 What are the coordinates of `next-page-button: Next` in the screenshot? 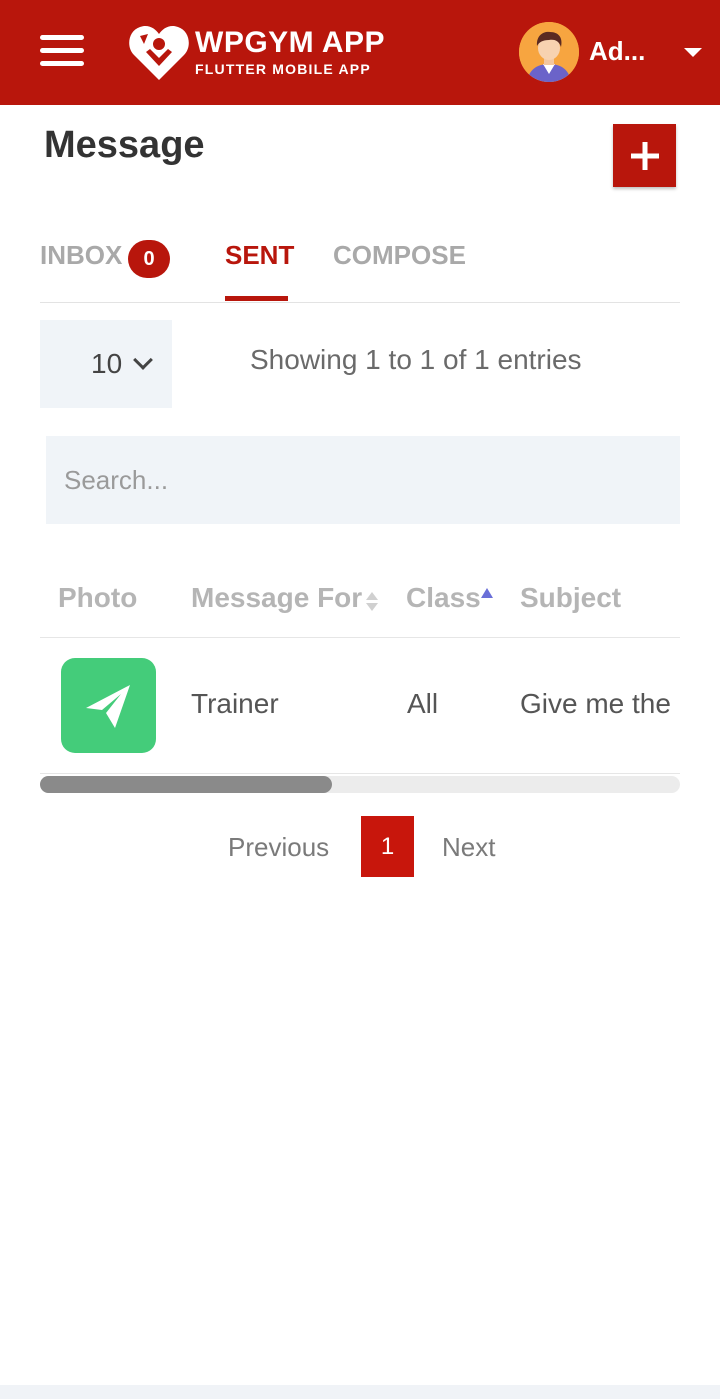 It's located at (468, 847).